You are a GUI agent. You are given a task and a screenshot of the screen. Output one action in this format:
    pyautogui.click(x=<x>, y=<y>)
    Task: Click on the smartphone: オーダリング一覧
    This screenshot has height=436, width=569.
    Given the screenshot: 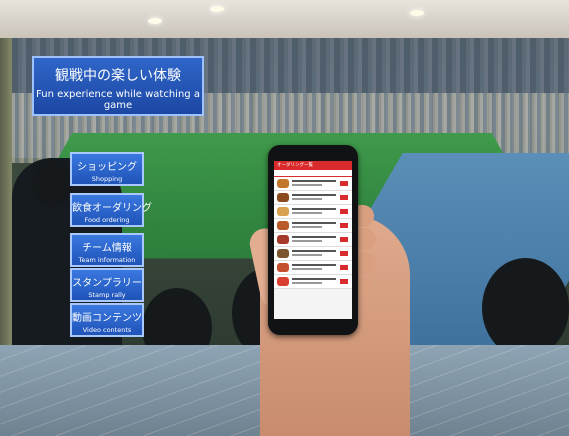 What is the action you would take?
    pyautogui.click(x=313, y=240)
    